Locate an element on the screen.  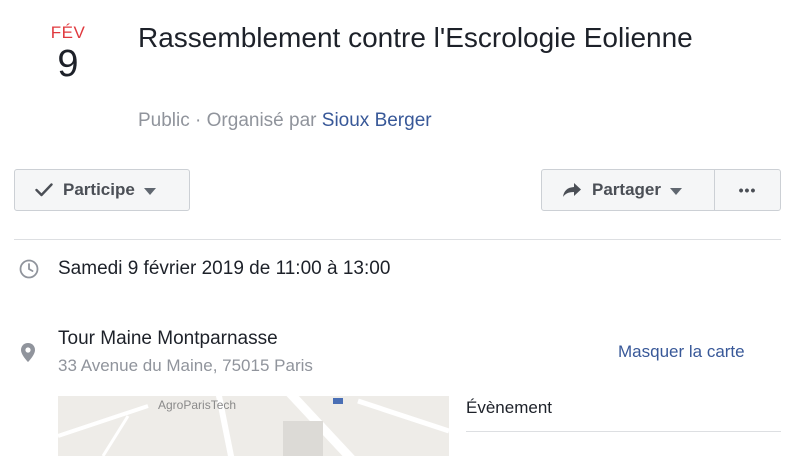
map-place-label: AgroParisTech is located at coordinates (197, 405).